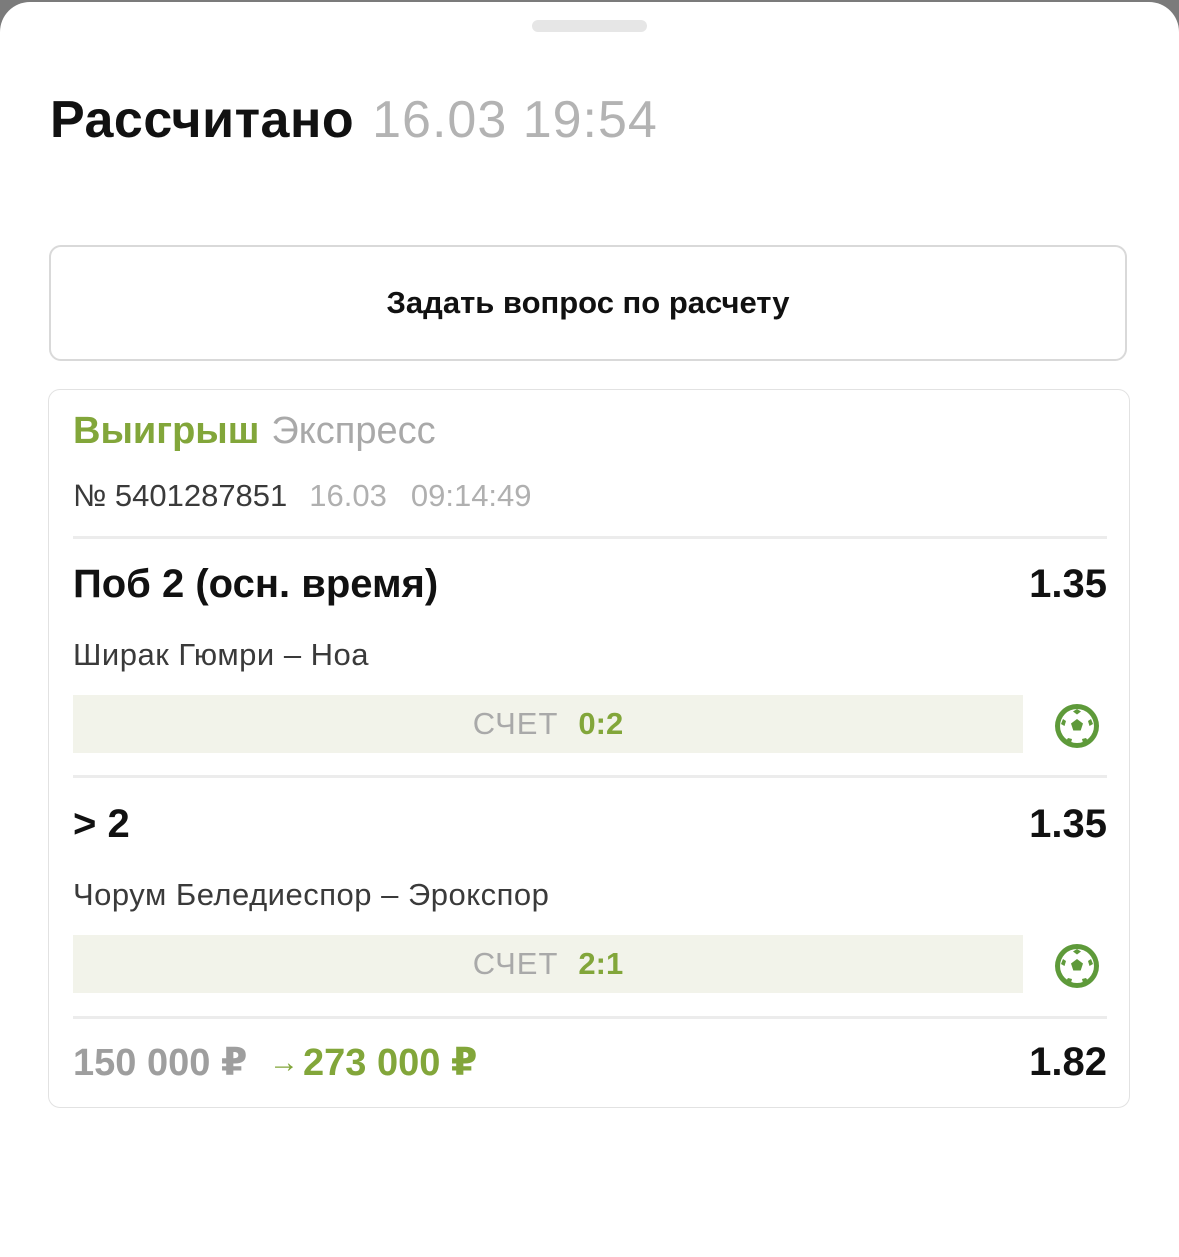 This screenshot has height=1257, width=1179. I want to click on bet-result: Выигрыш, so click(166, 431).